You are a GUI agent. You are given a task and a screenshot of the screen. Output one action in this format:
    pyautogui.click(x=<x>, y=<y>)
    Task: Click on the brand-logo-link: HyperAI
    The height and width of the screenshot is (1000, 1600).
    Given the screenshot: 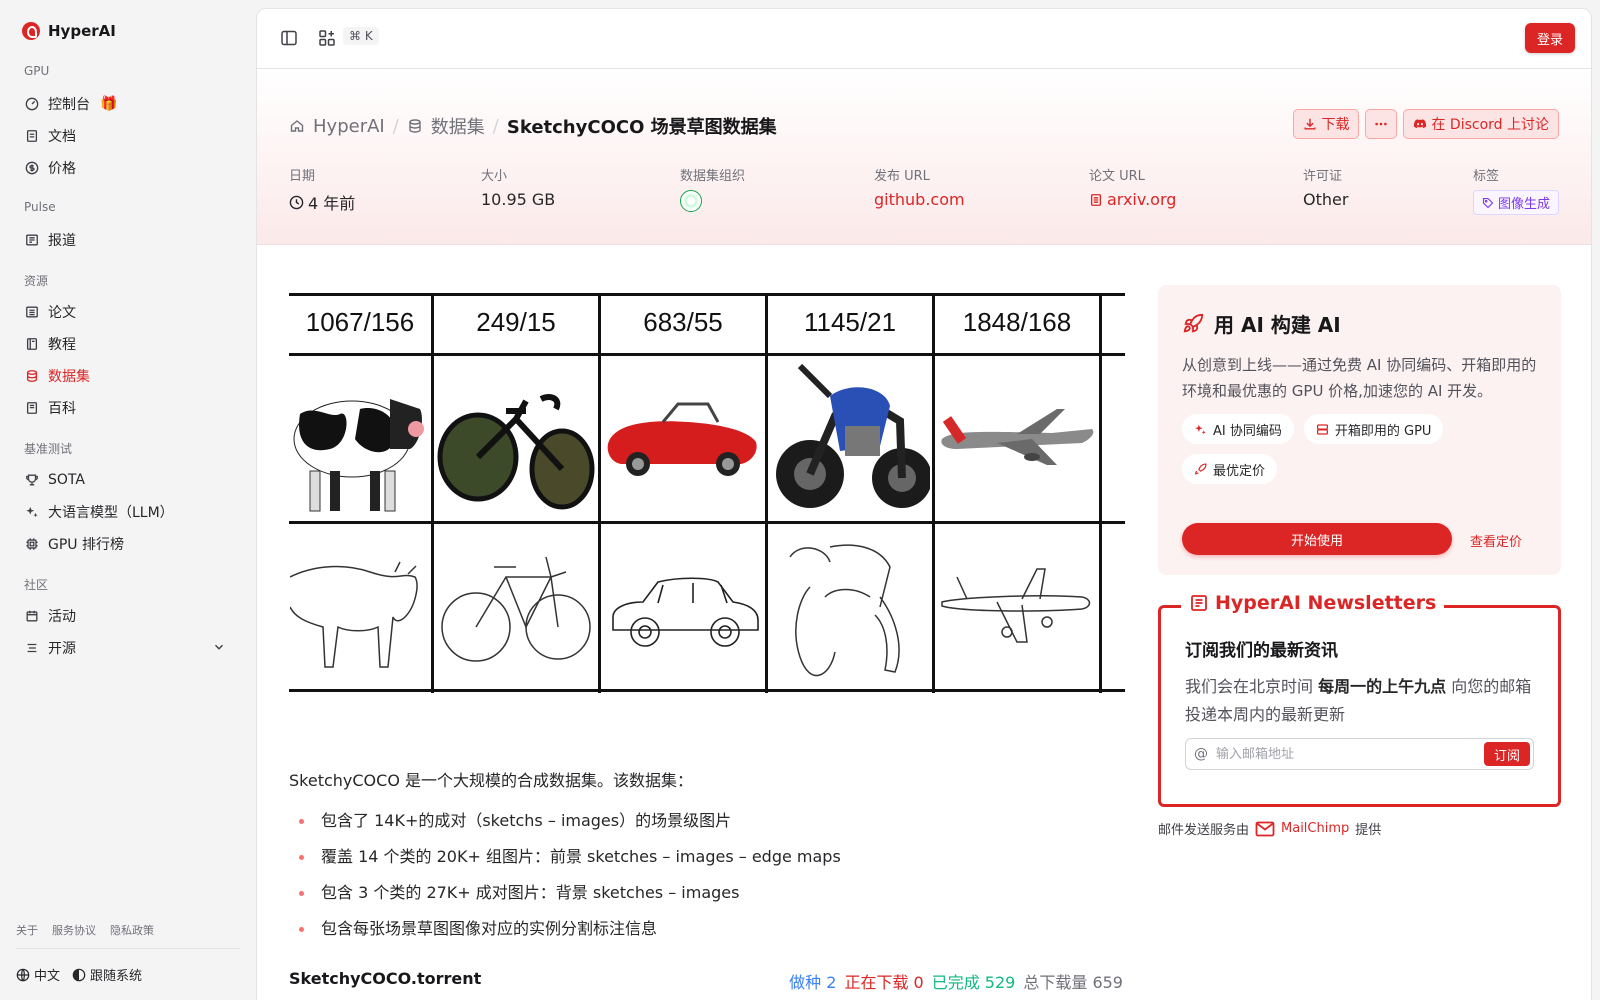 What is the action you would take?
    pyautogui.click(x=69, y=31)
    